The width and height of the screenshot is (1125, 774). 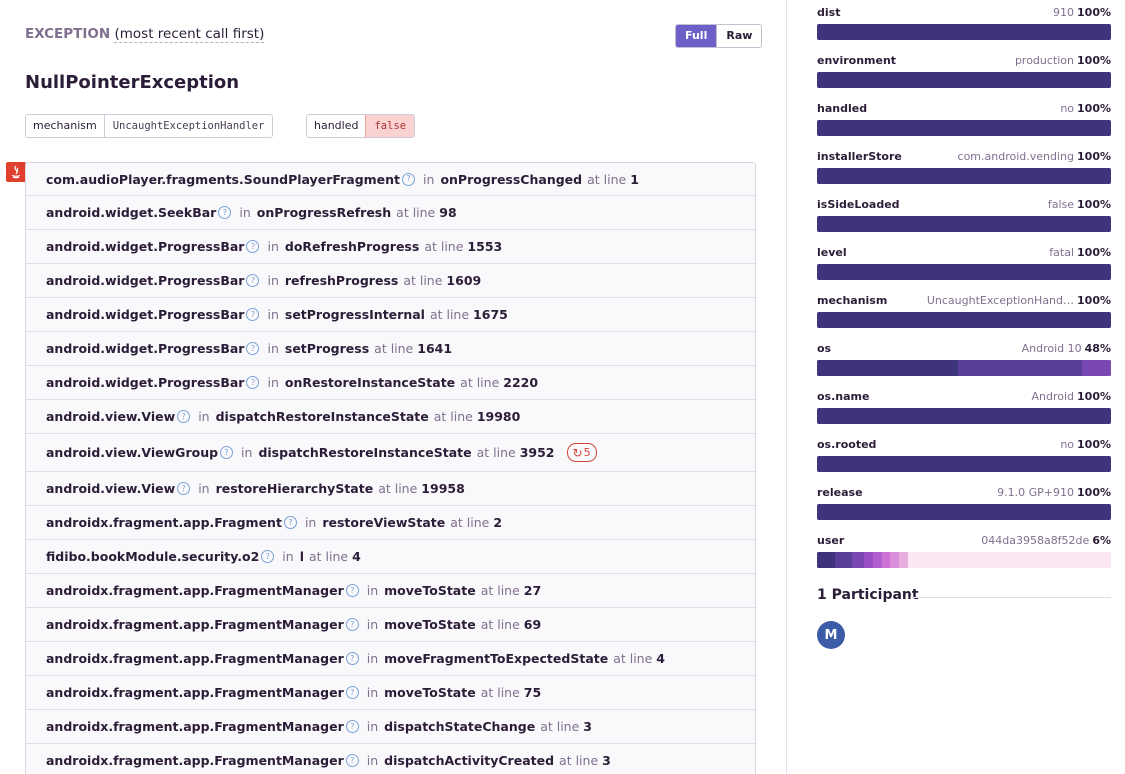 What do you see at coordinates (964, 23) in the screenshot?
I see `tag-distribution-dist: dist 910 100%` at bounding box center [964, 23].